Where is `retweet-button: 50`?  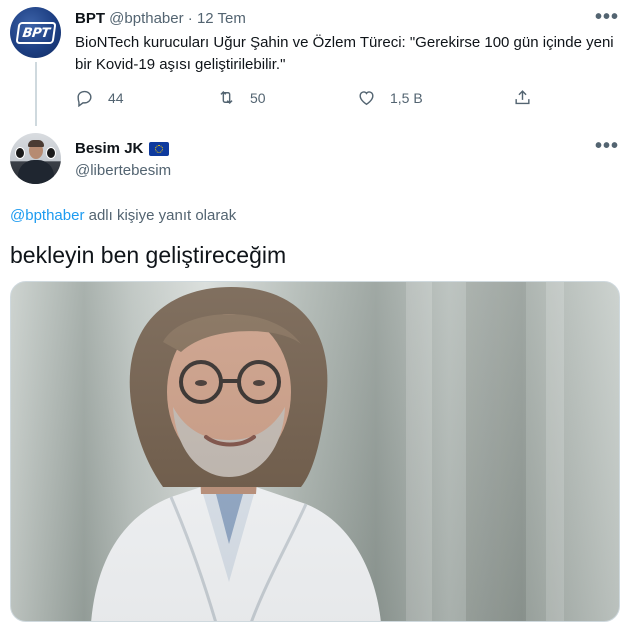
retweet-button: 50 is located at coordinates (241, 97).